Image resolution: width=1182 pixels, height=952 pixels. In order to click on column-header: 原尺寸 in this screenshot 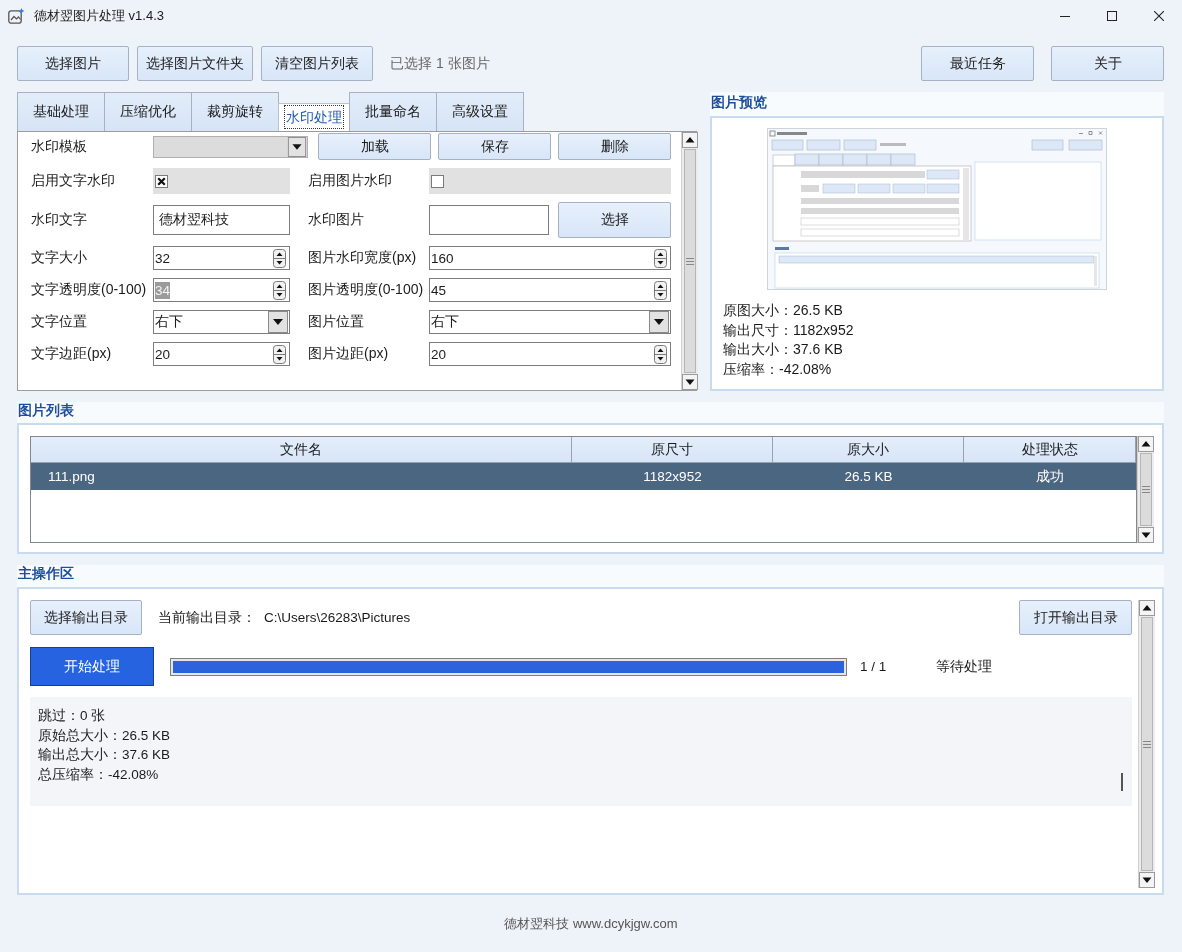, I will do `click(672, 450)`.